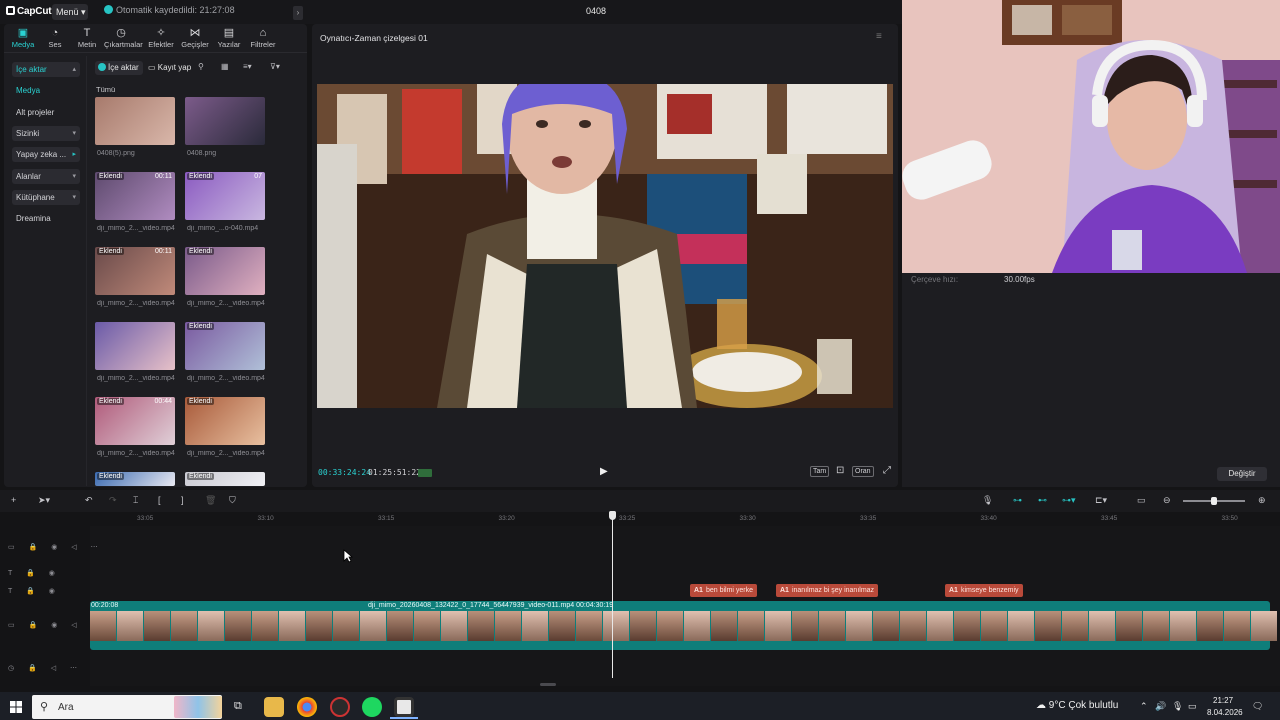 This screenshot has height=720, width=1280. What do you see at coordinates (46, 197) in the screenshot?
I see `sidebar-item: Kütüphane ▾` at bounding box center [46, 197].